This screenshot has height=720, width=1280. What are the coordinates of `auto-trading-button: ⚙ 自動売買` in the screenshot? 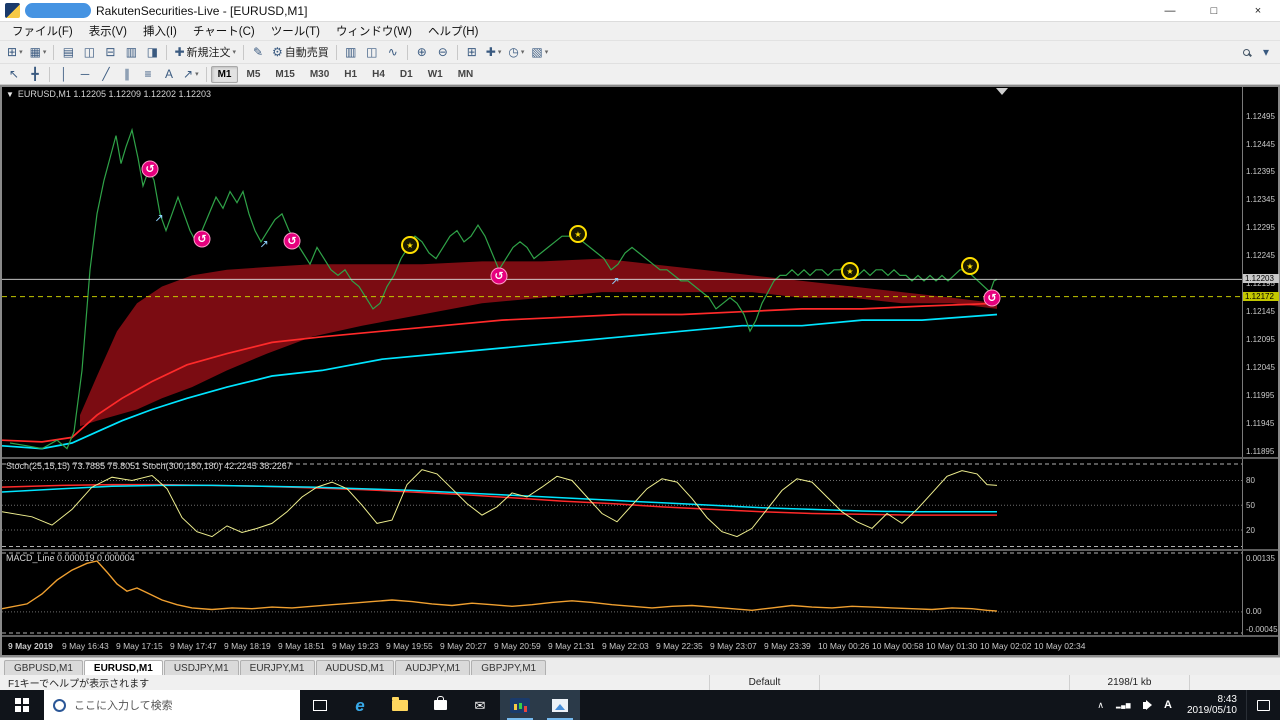 It's located at (300, 52).